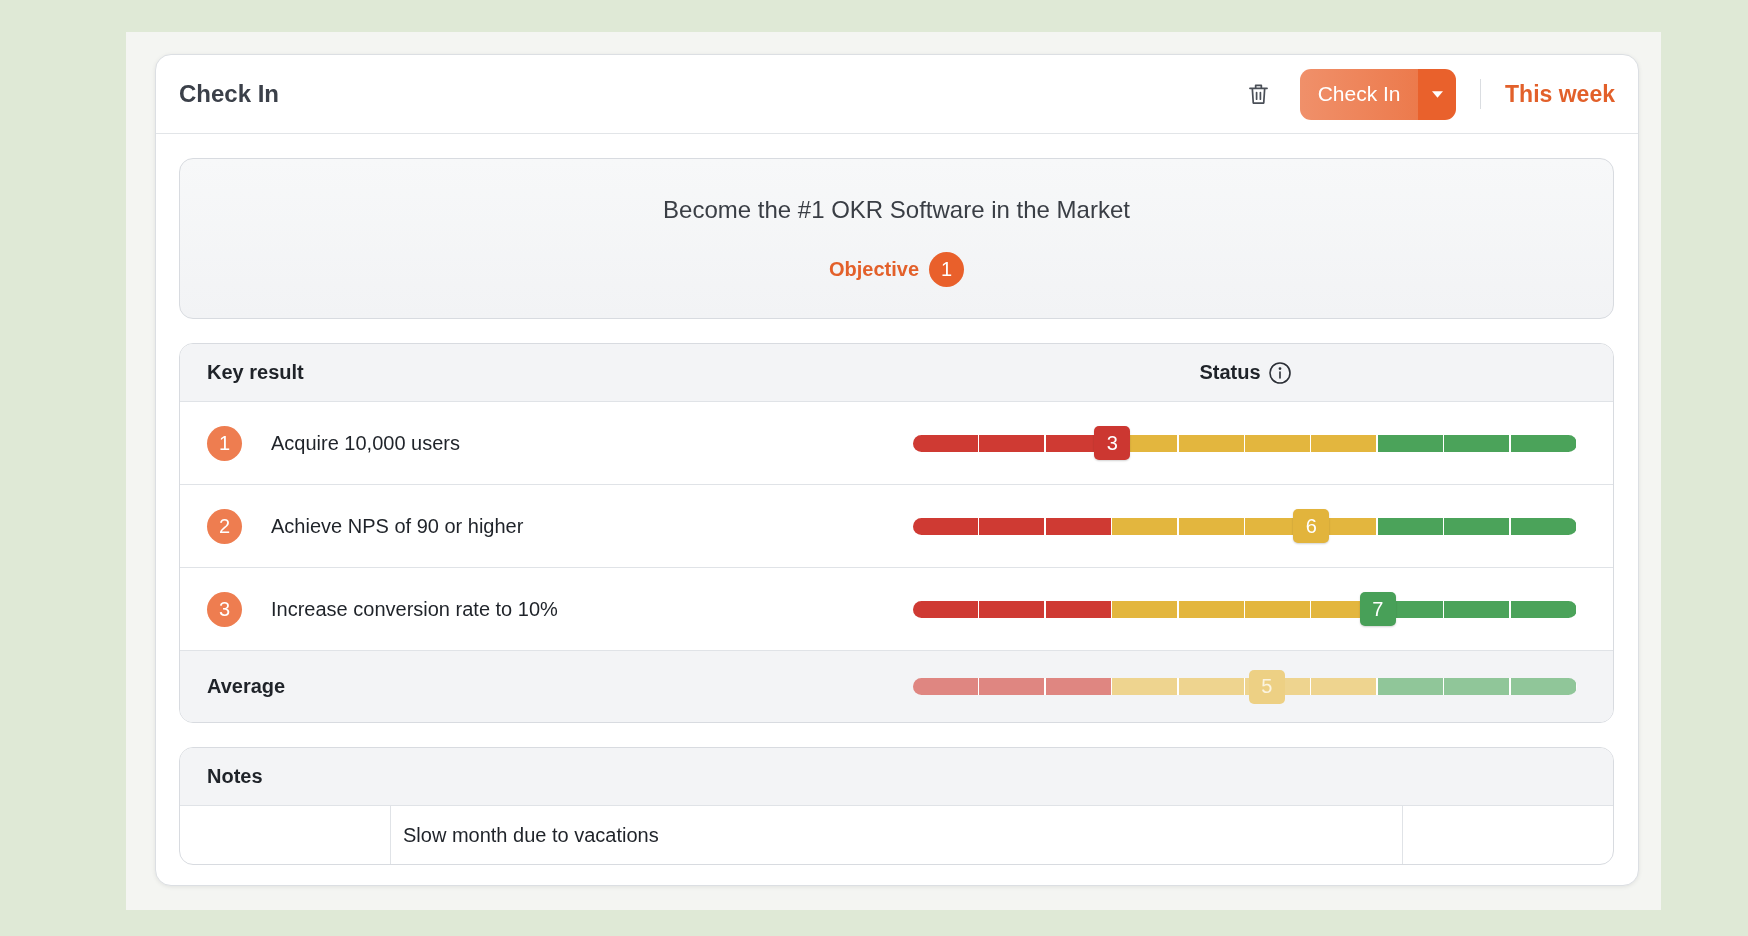 The image size is (1748, 936). Describe the element at coordinates (1359, 94) in the screenshot. I see `check-in-button: Check In` at that location.